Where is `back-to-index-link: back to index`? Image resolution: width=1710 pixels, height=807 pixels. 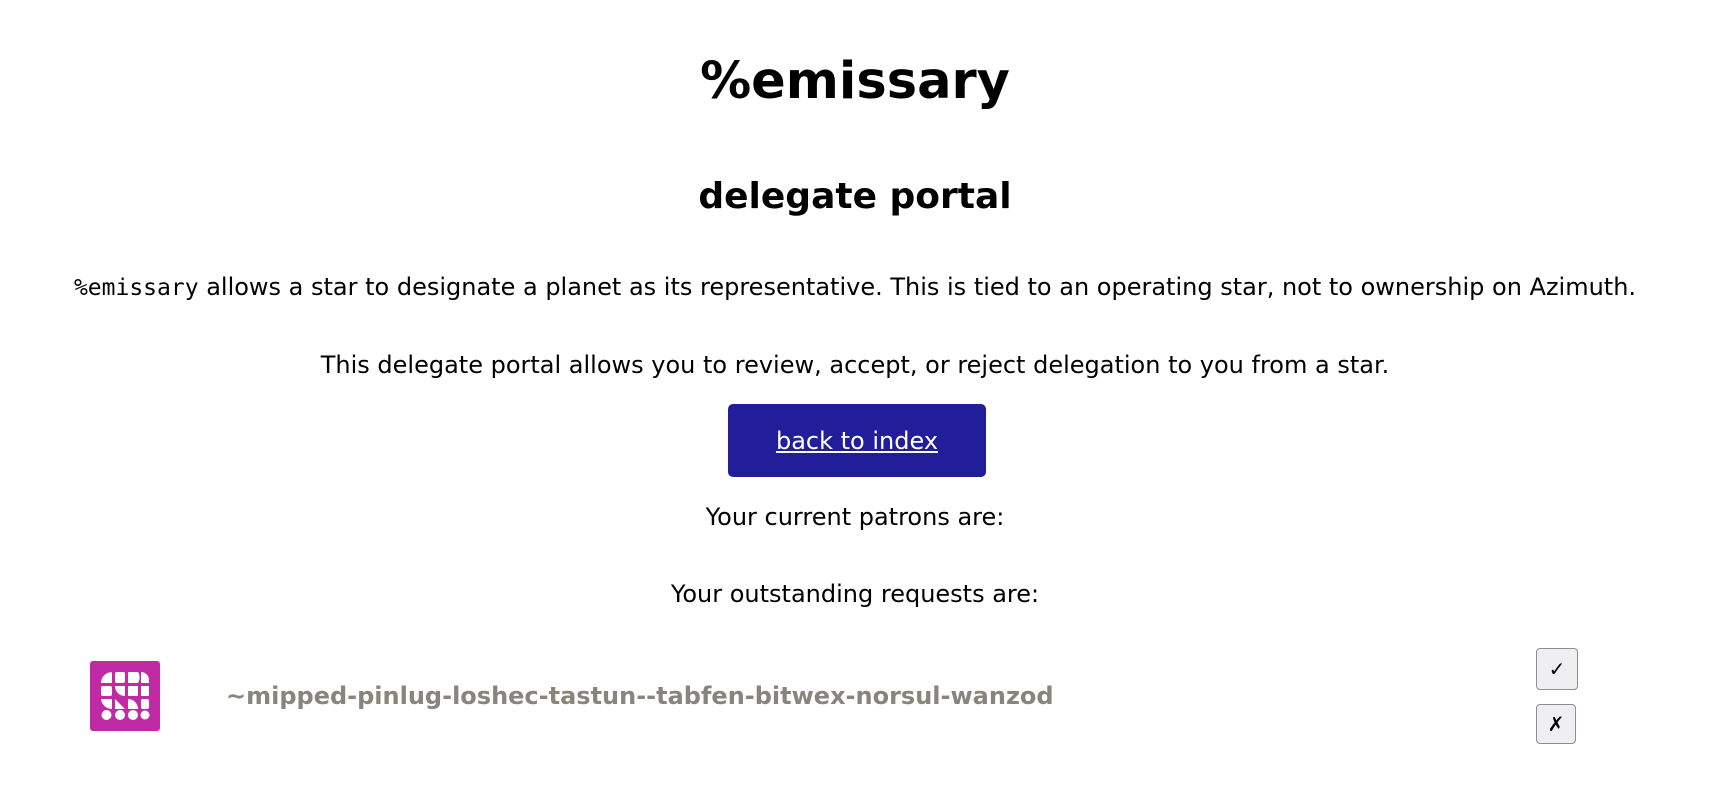
back-to-index-link: back to index is located at coordinates (857, 441).